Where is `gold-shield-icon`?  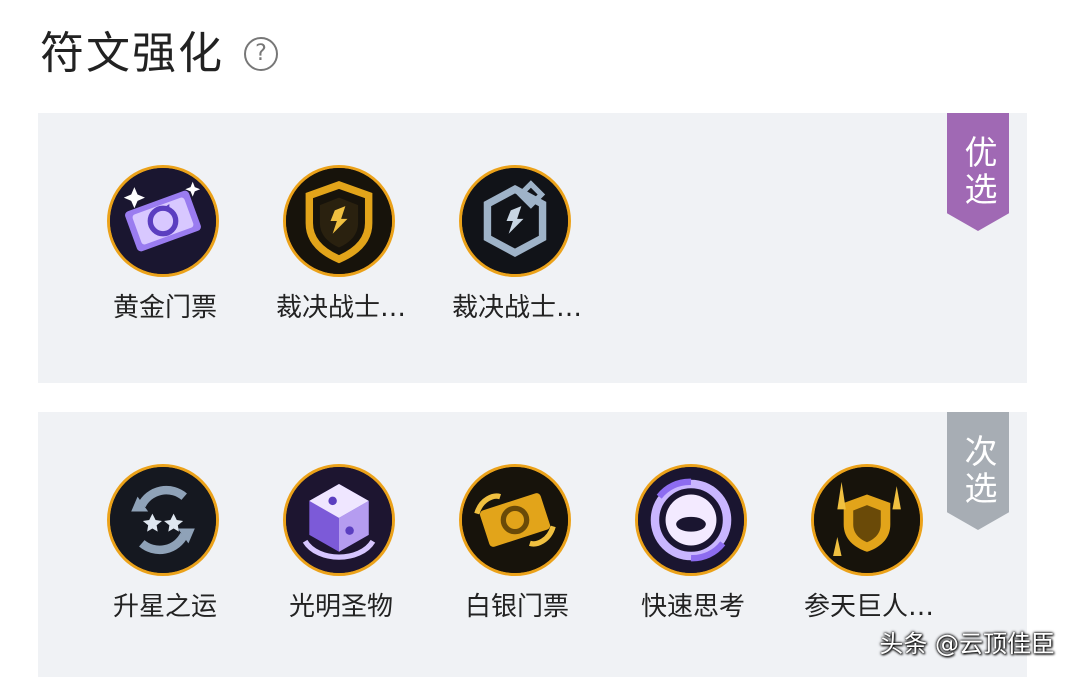
gold-shield-icon is located at coordinates (339, 221).